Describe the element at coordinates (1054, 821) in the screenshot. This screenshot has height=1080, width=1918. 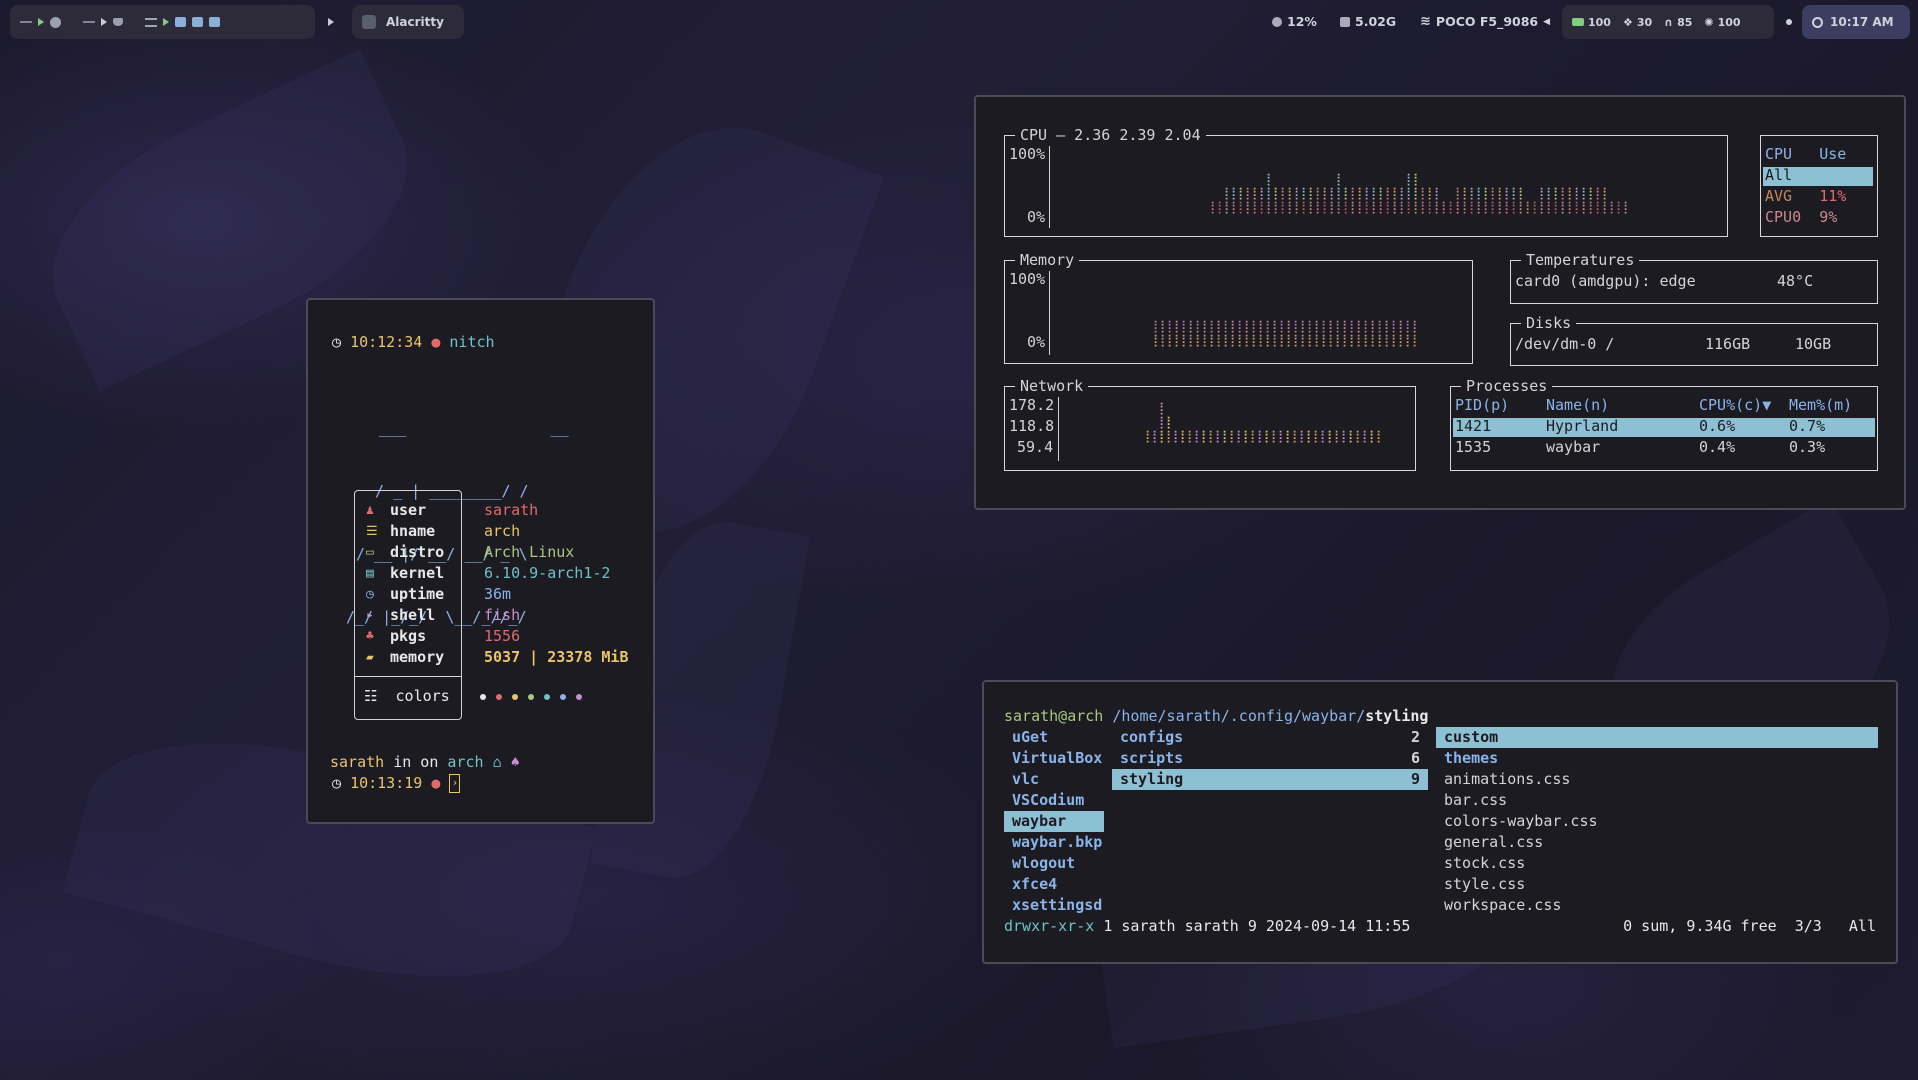
I see `lf-dir-item: waybar` at that location.